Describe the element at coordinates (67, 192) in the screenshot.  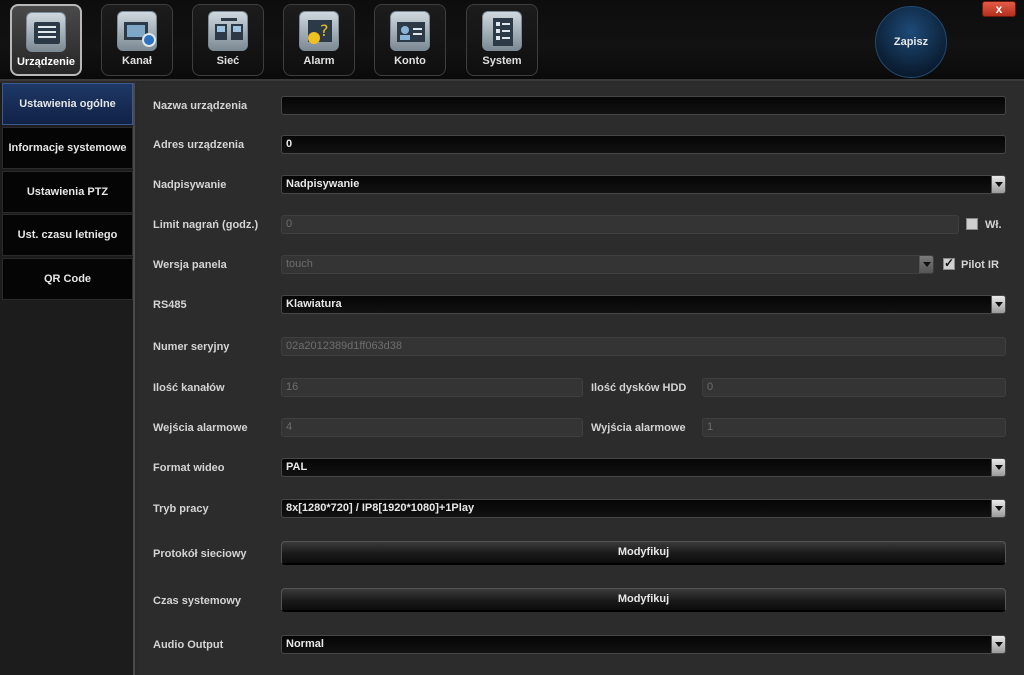
I see `sidebar-item-ptz-settings: Ustawienia PTZ` at that location.